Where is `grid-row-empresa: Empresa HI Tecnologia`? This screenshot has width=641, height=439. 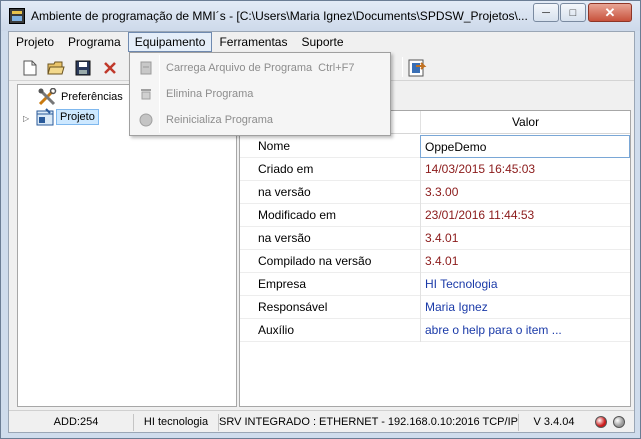
grid-row-empresa: Empresa HI Tecnologia is located at coordinates (435, 284).